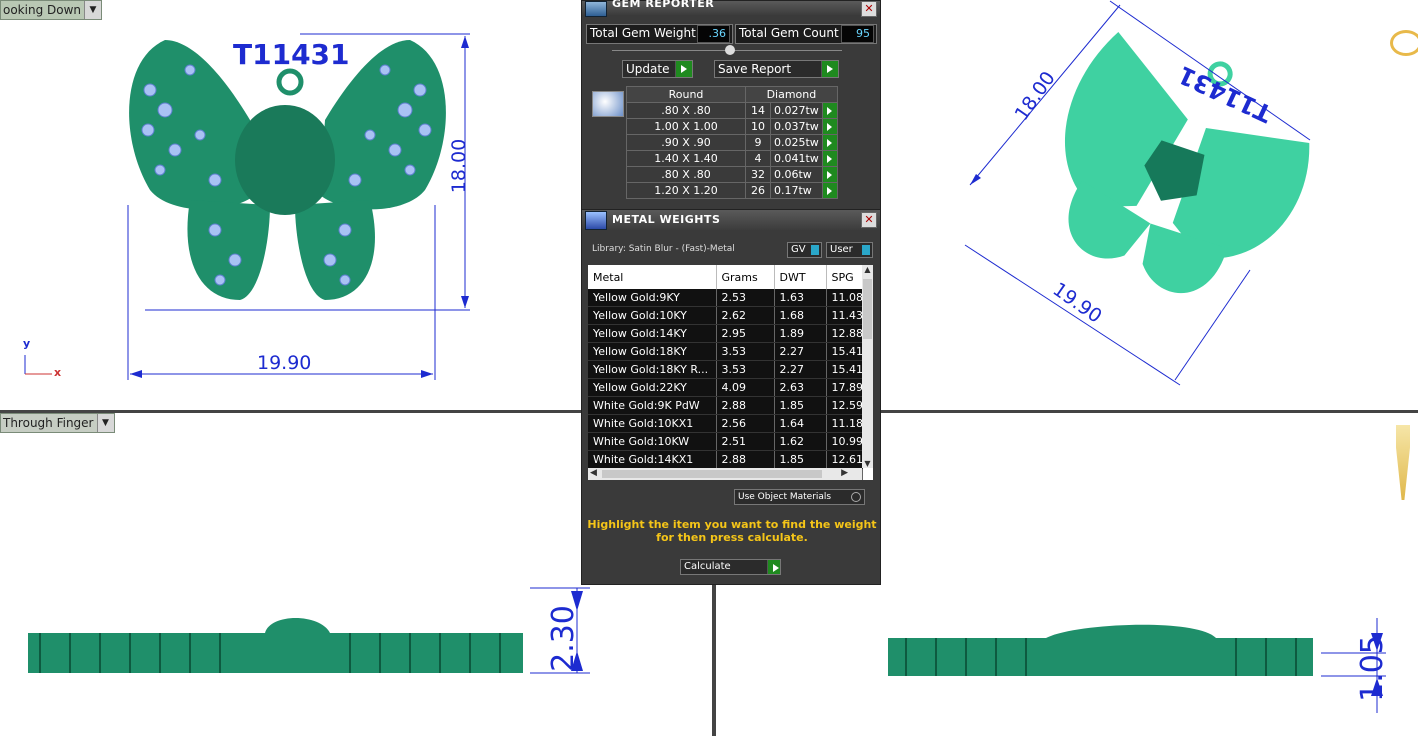 The image size is (1418, 736). What do you see at coordinates (725, 351) in the screenshot?
I see `metal-row: Yellow Gold:18KY 3.53 2.27 15.41` at bounding box center [725, 351].